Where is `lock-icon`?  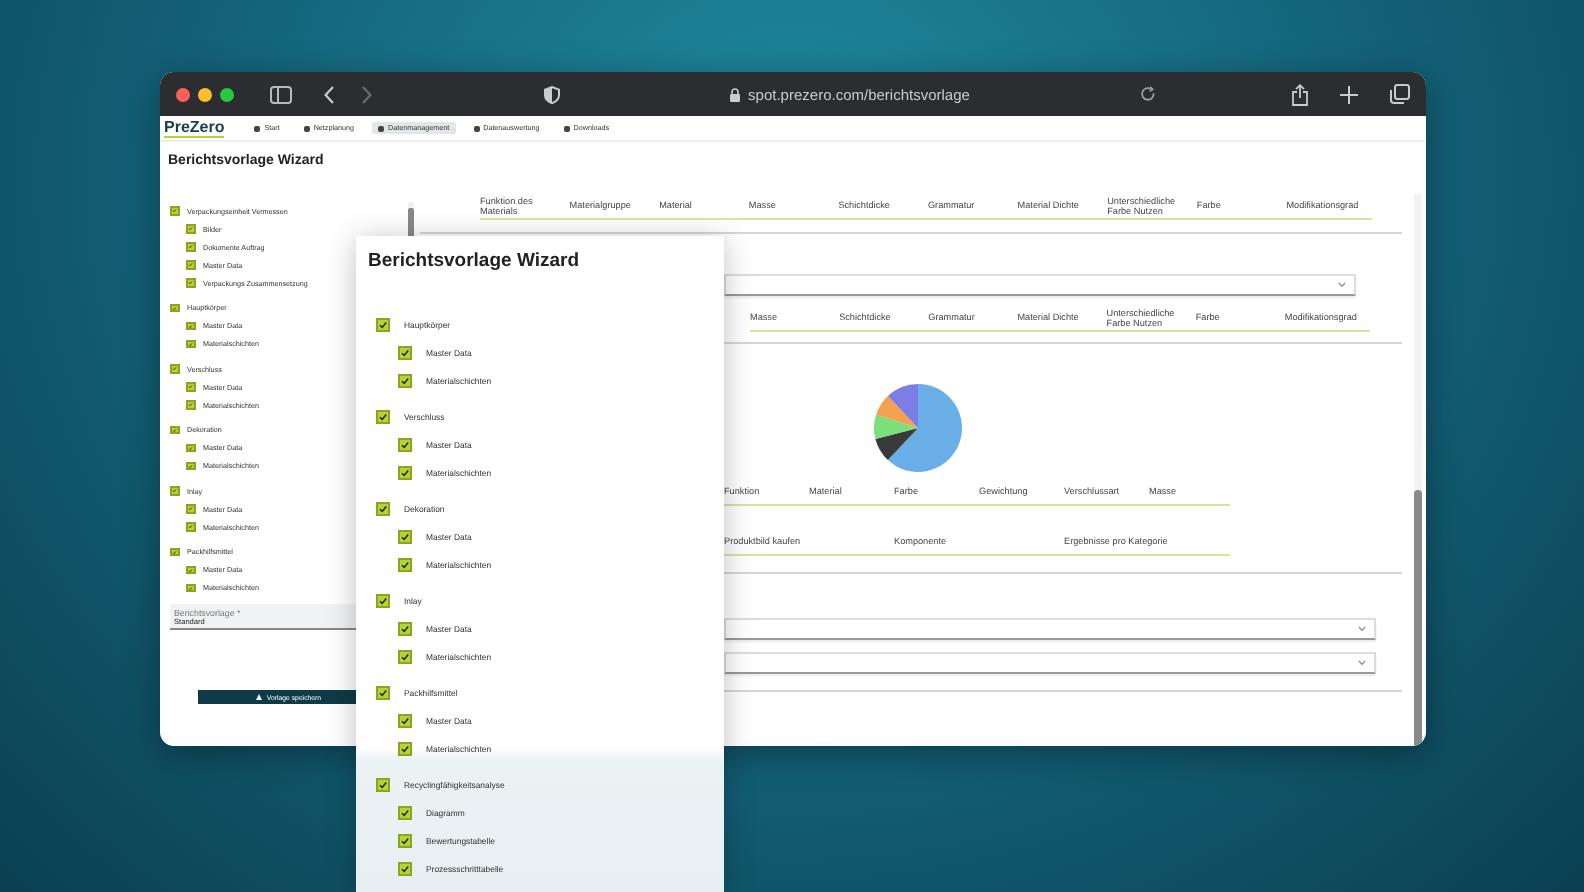 lock-icon is located at coordinates (735, 94).